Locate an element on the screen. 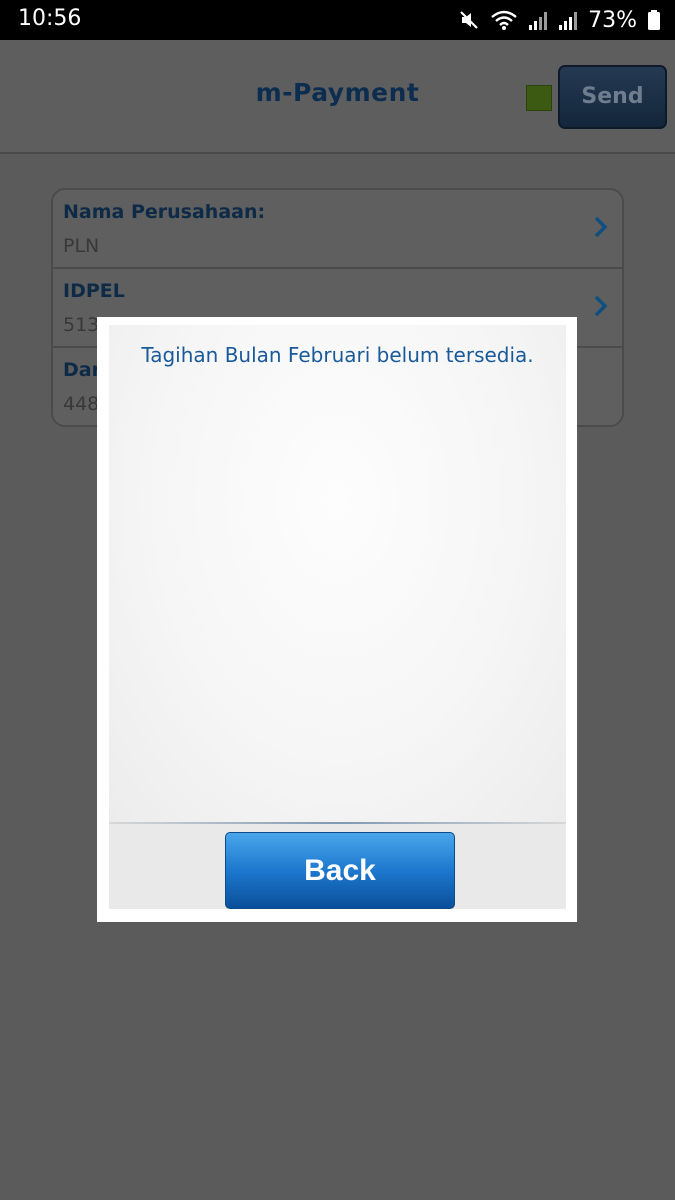 The width and height of the screenshot is (675, 1200). send-button: Send is located at coordinates (612, 97).